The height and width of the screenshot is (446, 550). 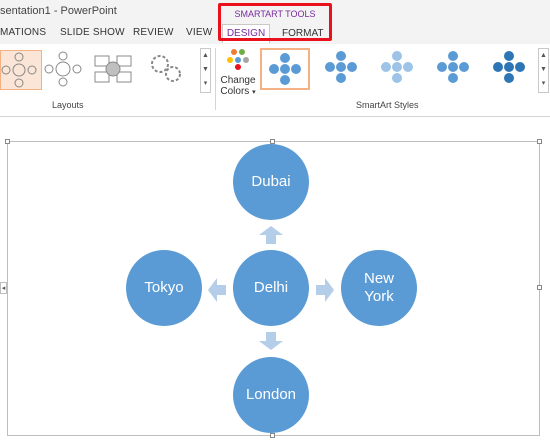 I want to click on node-tokyo-label: Tokyo, so click(x=164, y=287).